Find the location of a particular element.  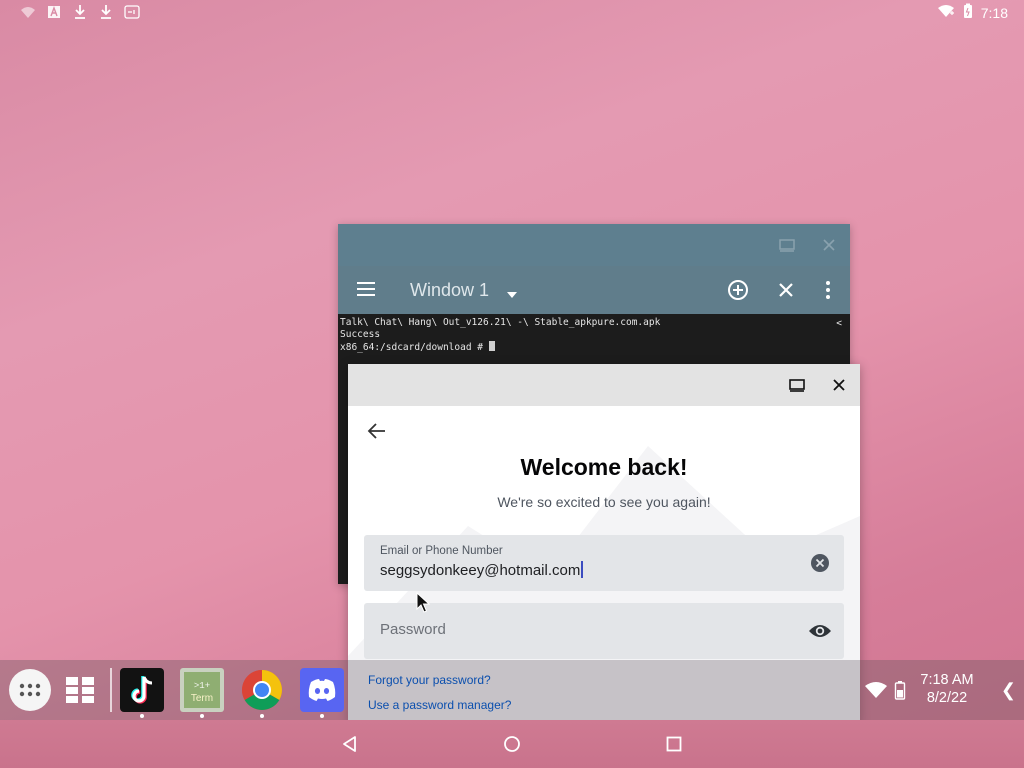

notification-icons is located at coordinates (80, 12).